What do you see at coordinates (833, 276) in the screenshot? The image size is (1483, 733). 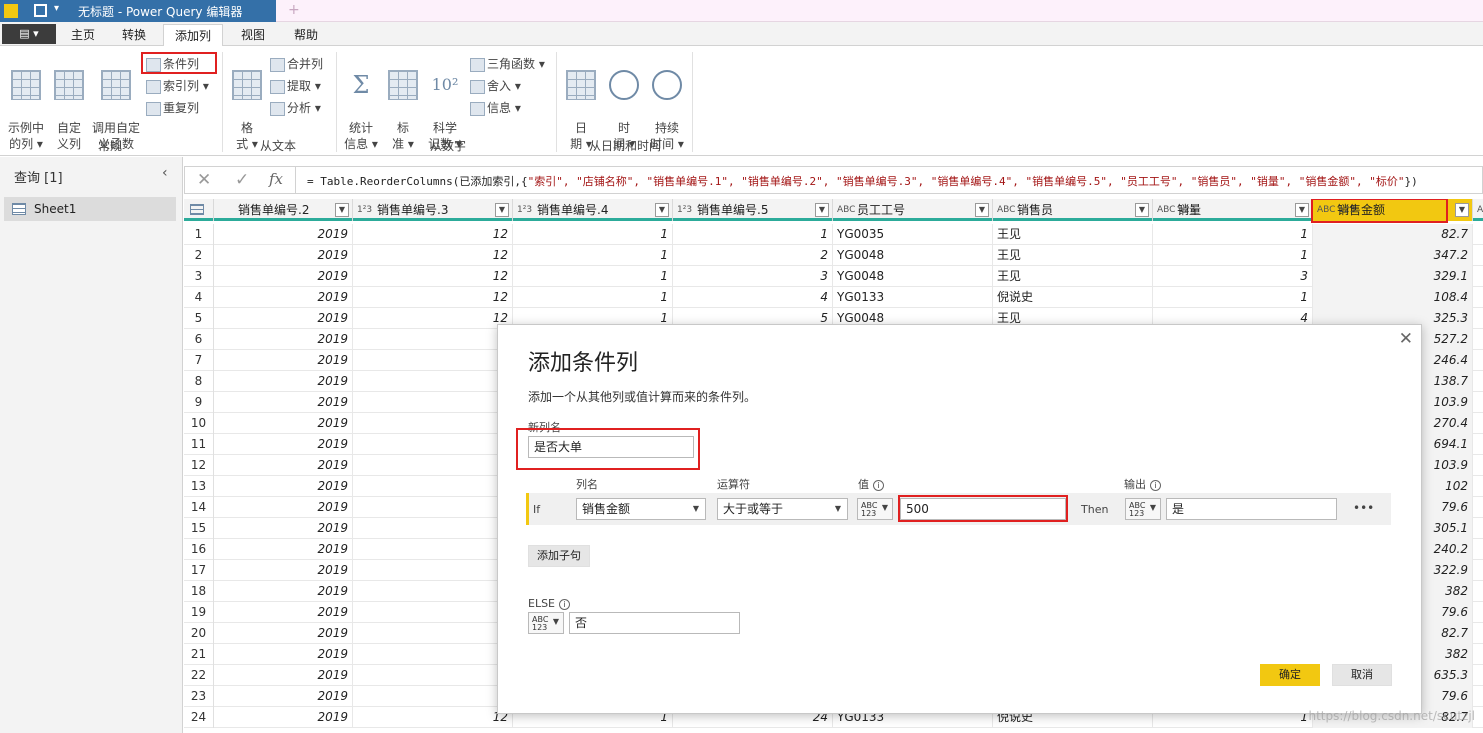 I see `table-row: 3 2019 12 1 3 YG0048 王见 3 329.1` at bounding box center [833, 276].